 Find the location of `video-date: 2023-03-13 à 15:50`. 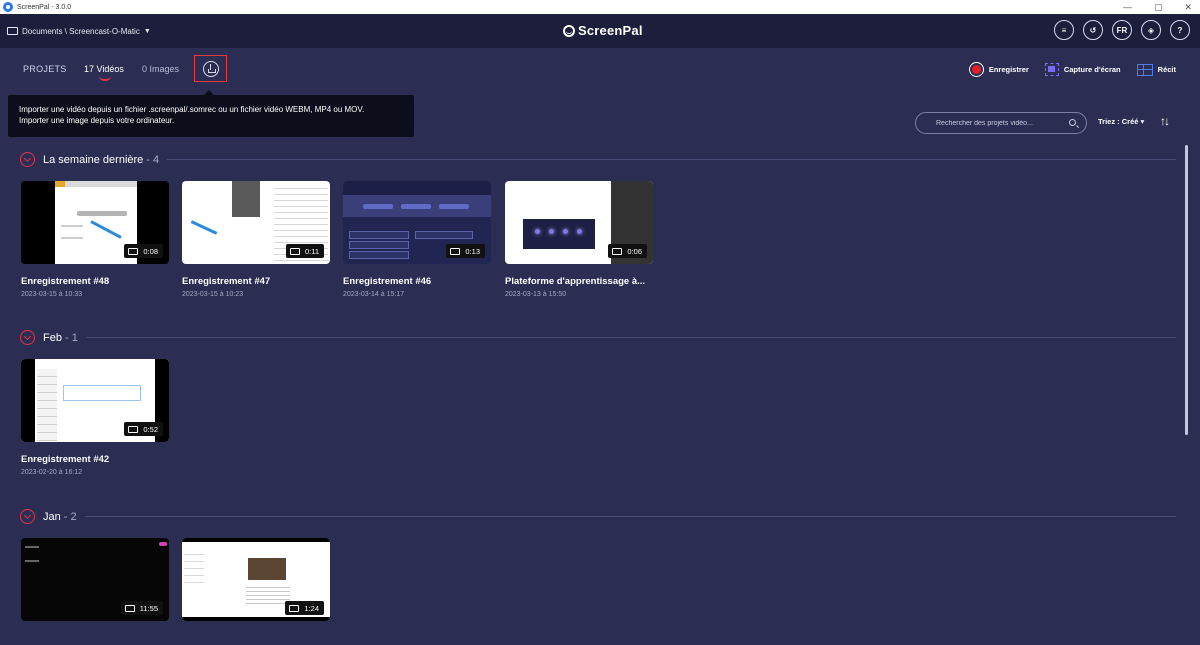

video-date: 2023-03-13 à 15:50 is located at coordinates (536, 294).